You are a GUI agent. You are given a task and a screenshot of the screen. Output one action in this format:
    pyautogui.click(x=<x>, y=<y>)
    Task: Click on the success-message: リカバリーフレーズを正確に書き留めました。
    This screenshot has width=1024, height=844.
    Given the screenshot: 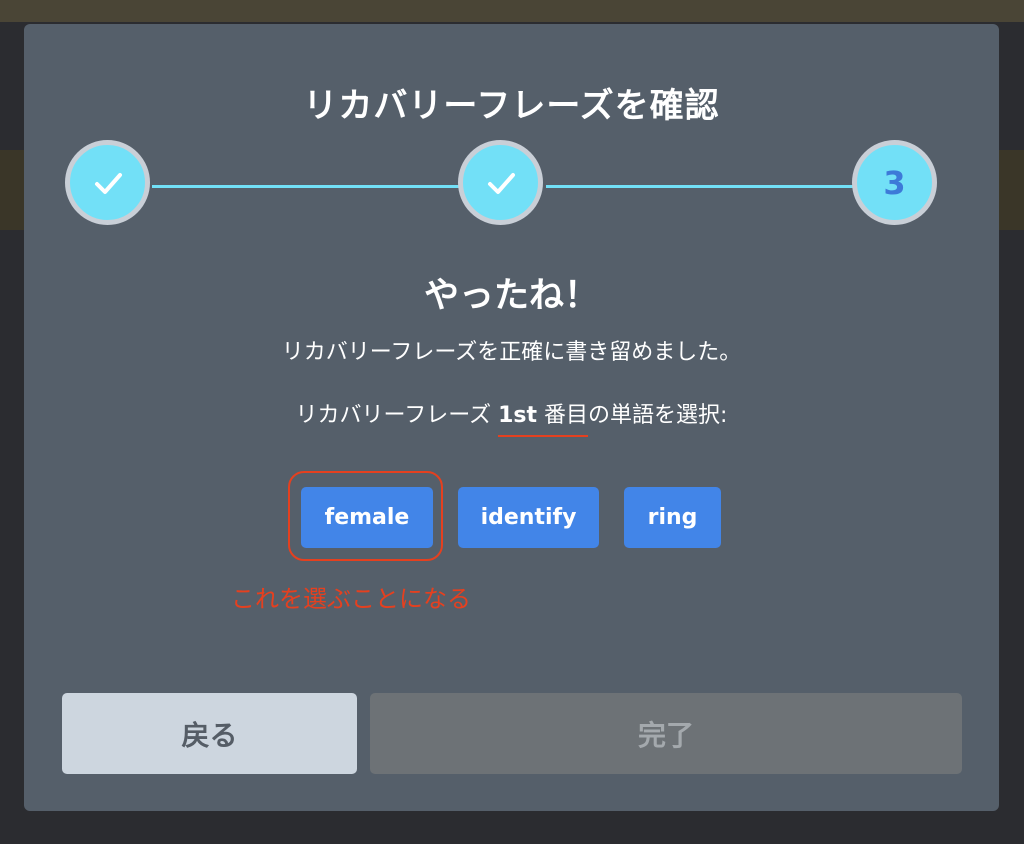 What is the action you would take?
    pyautogui.click(x=511, y=352)
    